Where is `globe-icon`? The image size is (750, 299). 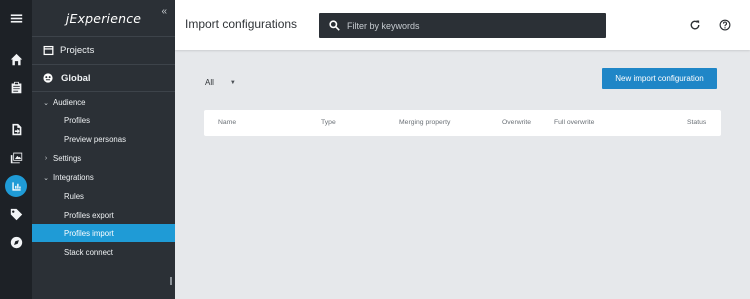 globe-icon is located at coordinates (48, 78).